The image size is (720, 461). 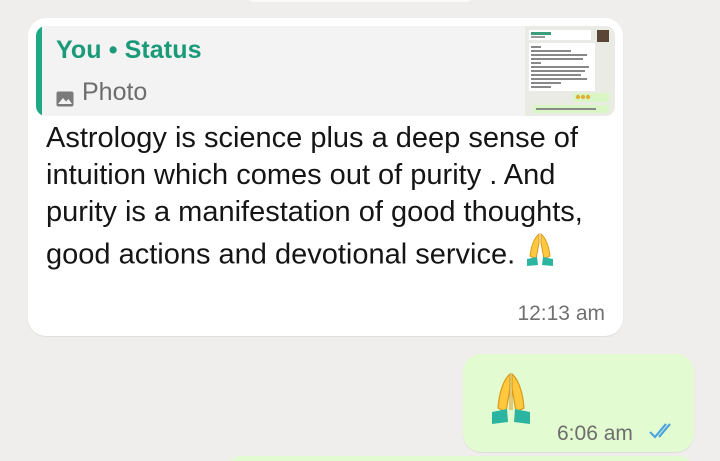 I want to click on message-time: 12:13 am, so click(x=561, y=313).